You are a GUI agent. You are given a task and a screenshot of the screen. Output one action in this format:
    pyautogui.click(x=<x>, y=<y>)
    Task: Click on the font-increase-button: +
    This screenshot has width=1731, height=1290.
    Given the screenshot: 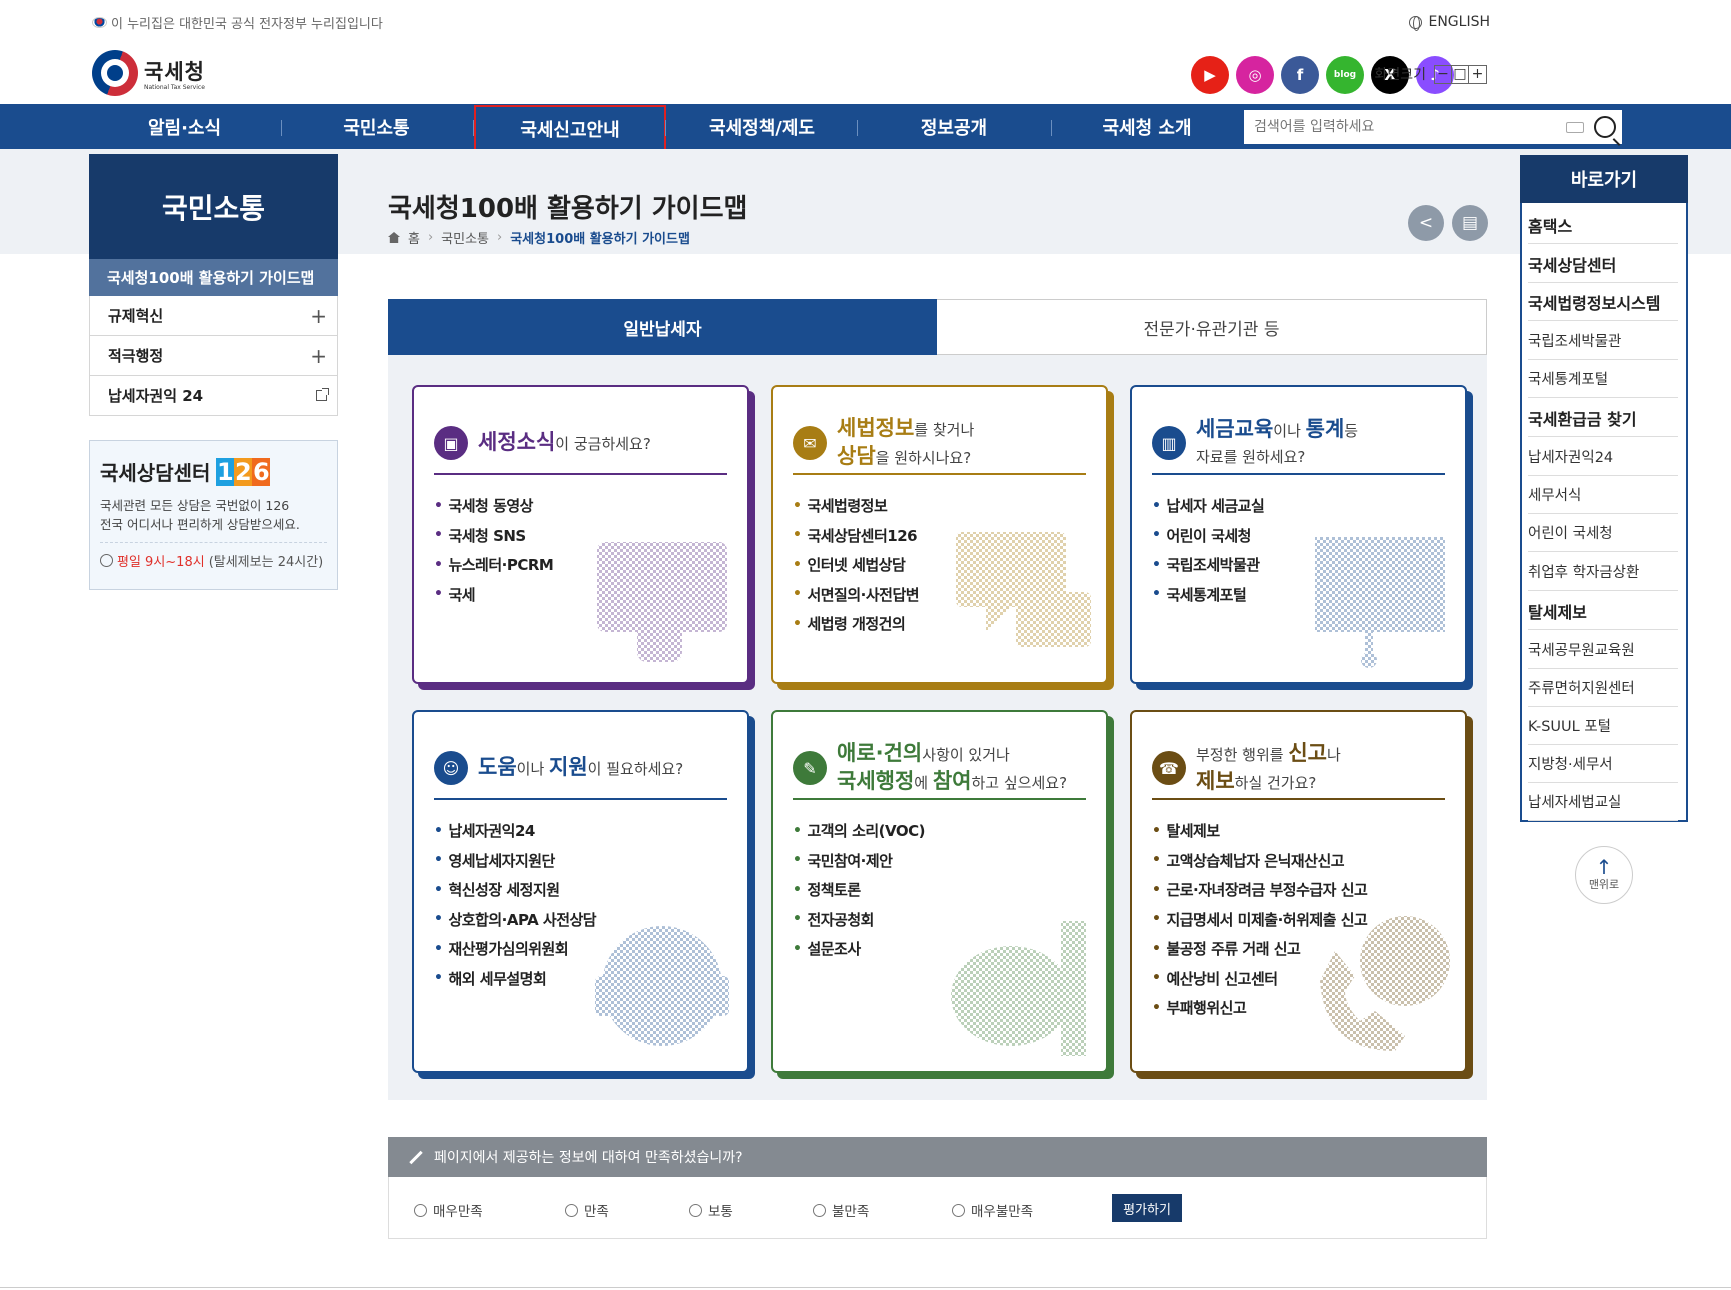 What is the action you would take?
    pyautogui.click(x=1477, y=74)
    